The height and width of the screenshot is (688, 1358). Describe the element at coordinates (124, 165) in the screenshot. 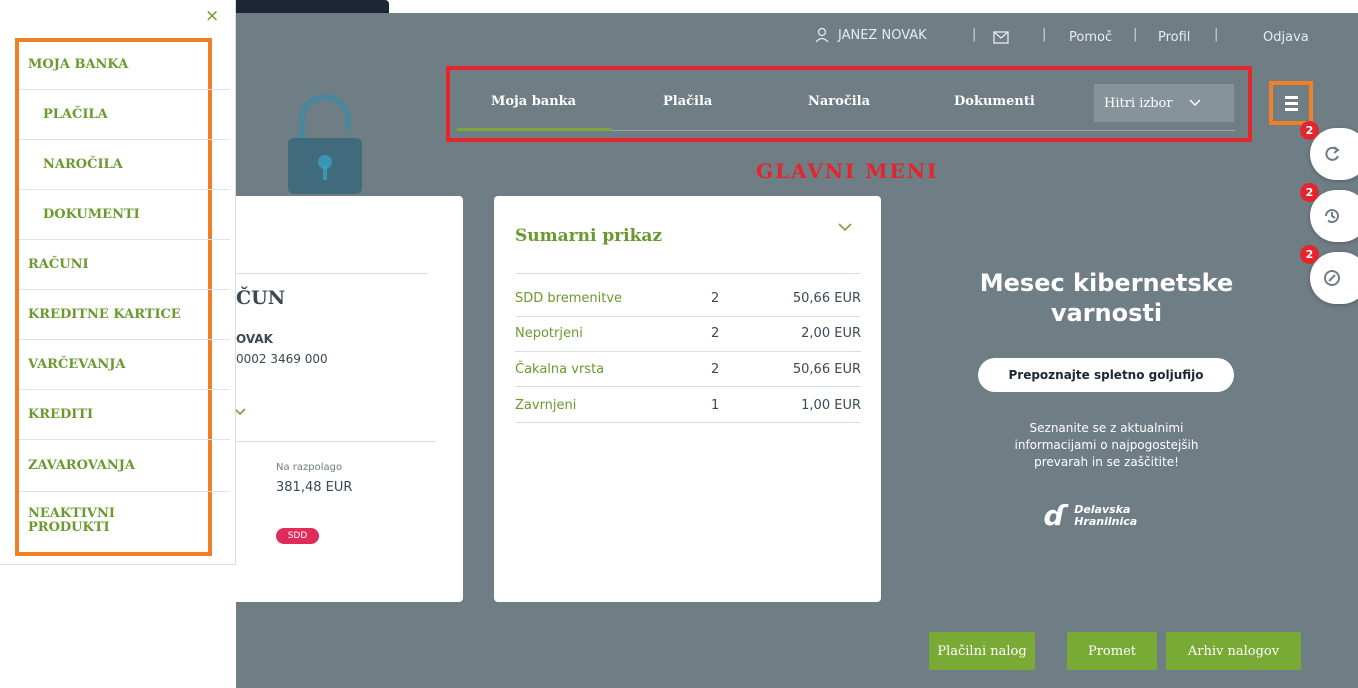

I see `menu-item-narocila: NAROČILA` at that location.